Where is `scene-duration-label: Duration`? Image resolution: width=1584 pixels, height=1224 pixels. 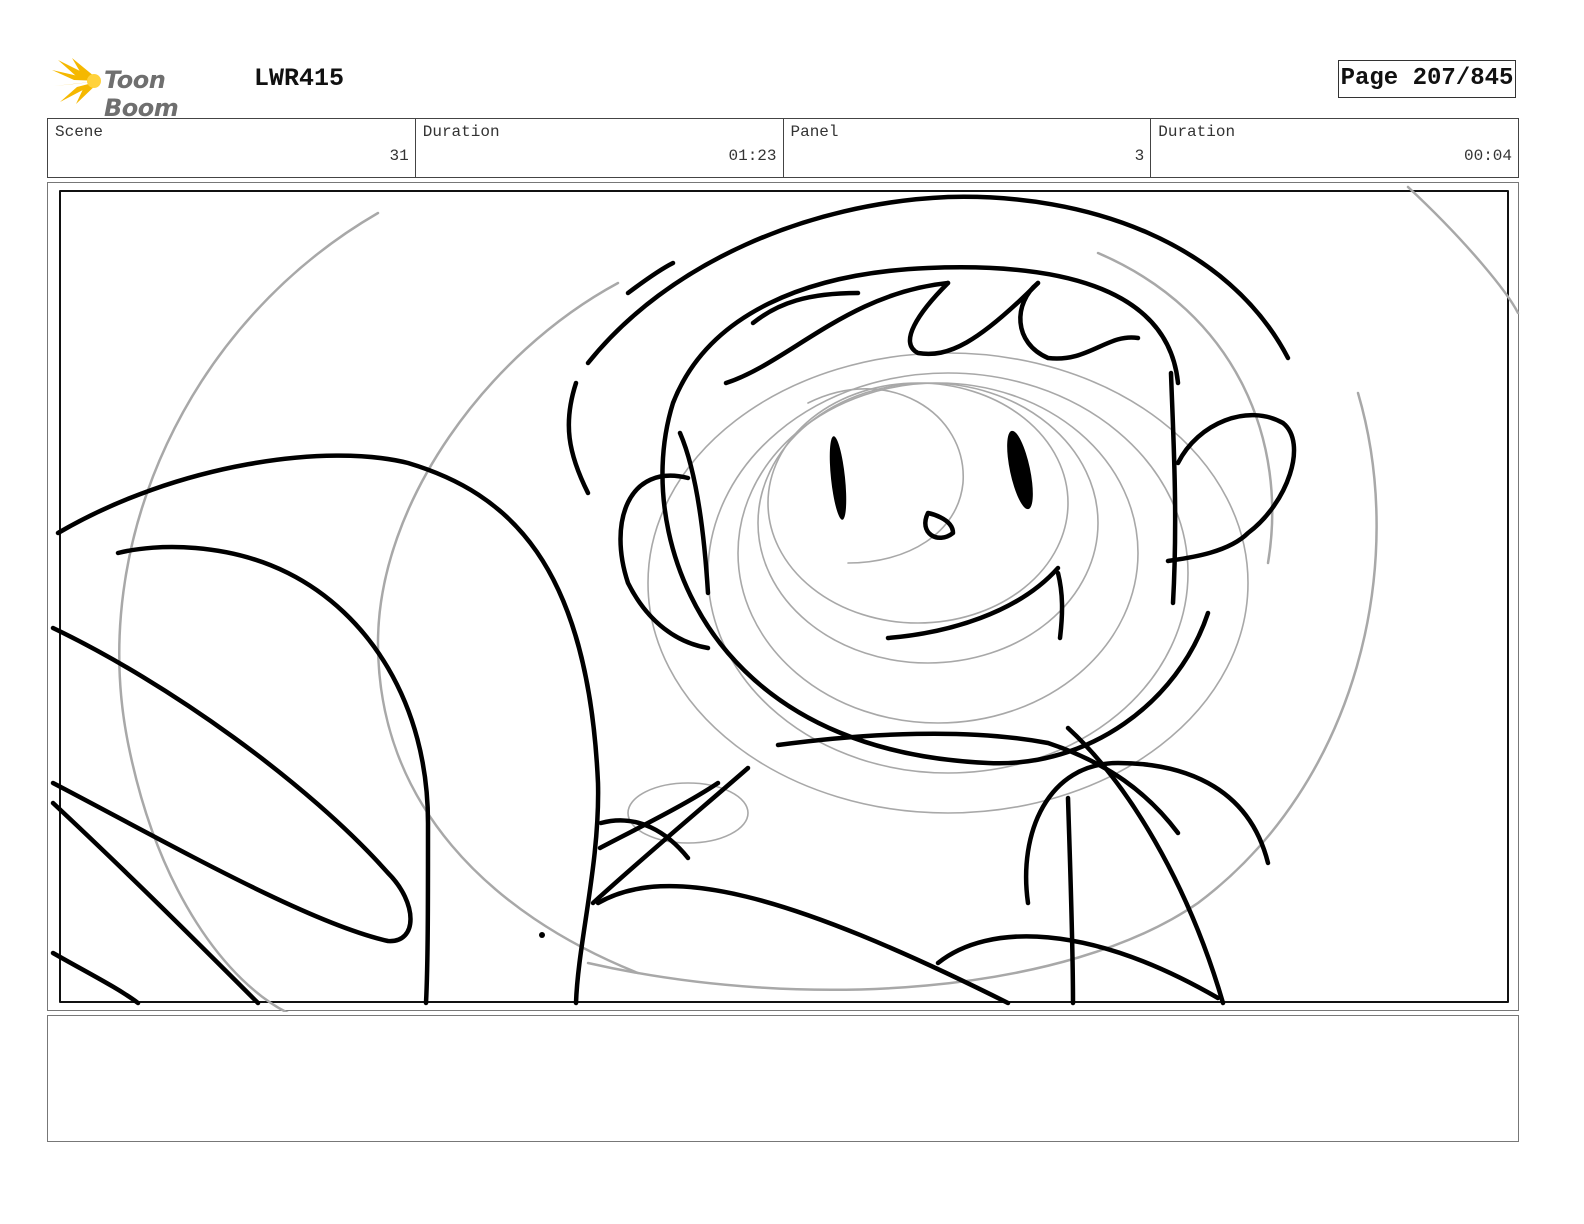
scene-duration-label: Duration is located at coordinates (461, 132).